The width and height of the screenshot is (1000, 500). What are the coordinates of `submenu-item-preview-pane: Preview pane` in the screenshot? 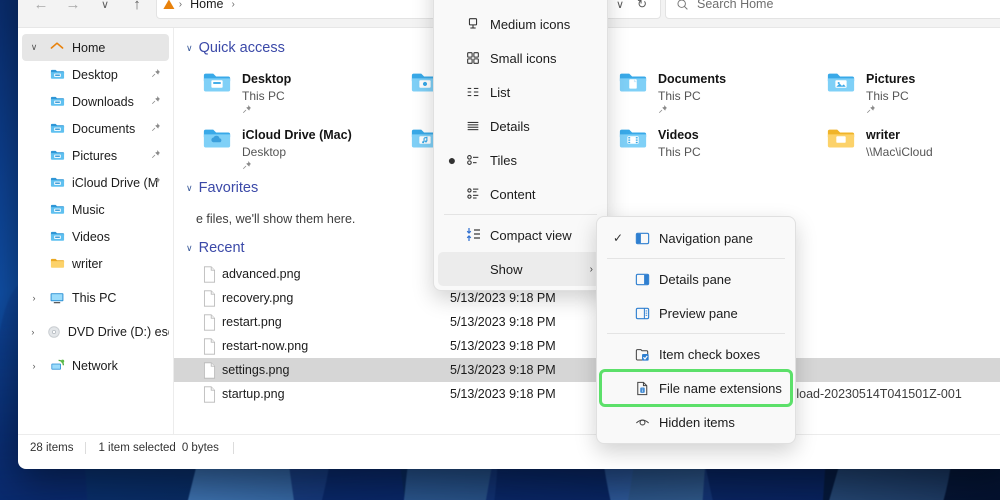 It's located at (696, 313).